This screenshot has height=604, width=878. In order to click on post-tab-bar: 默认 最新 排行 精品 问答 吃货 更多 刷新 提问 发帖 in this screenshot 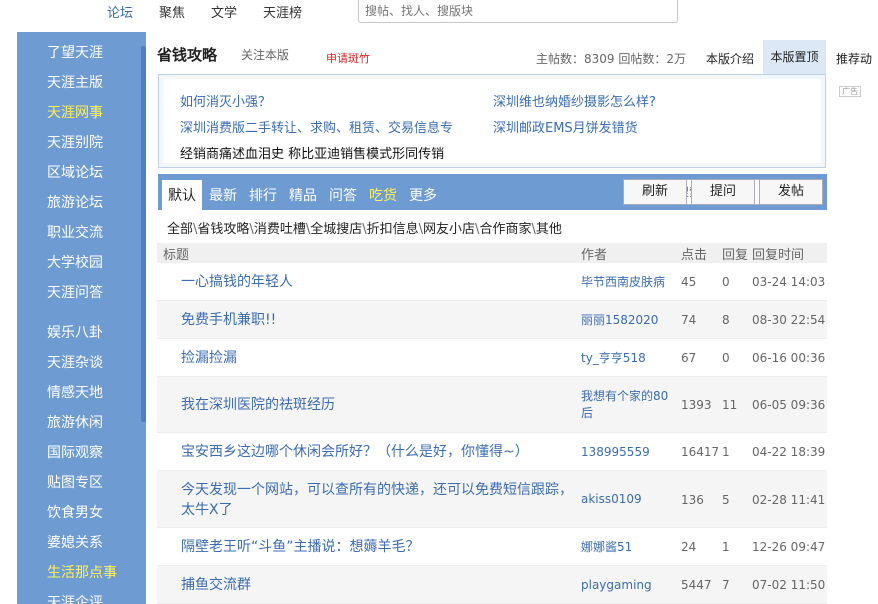, I will do `click(492, 192)`.